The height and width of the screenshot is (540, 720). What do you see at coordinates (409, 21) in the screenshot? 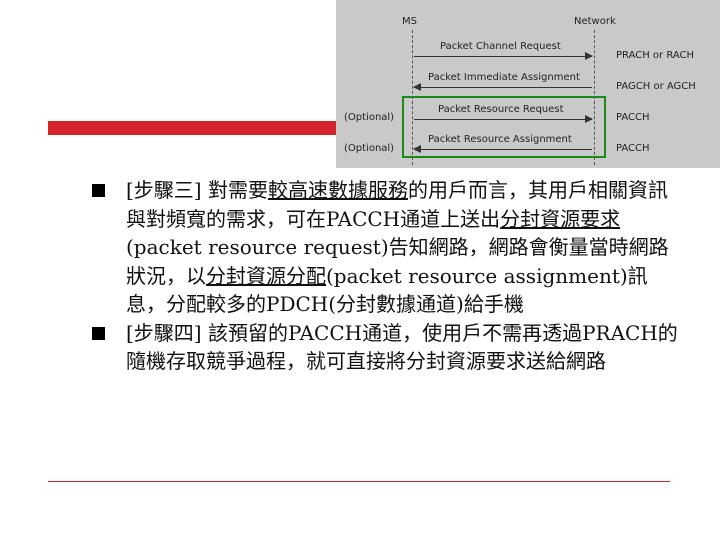
I see `ms-label: MS` at bounding box center [409, 21].